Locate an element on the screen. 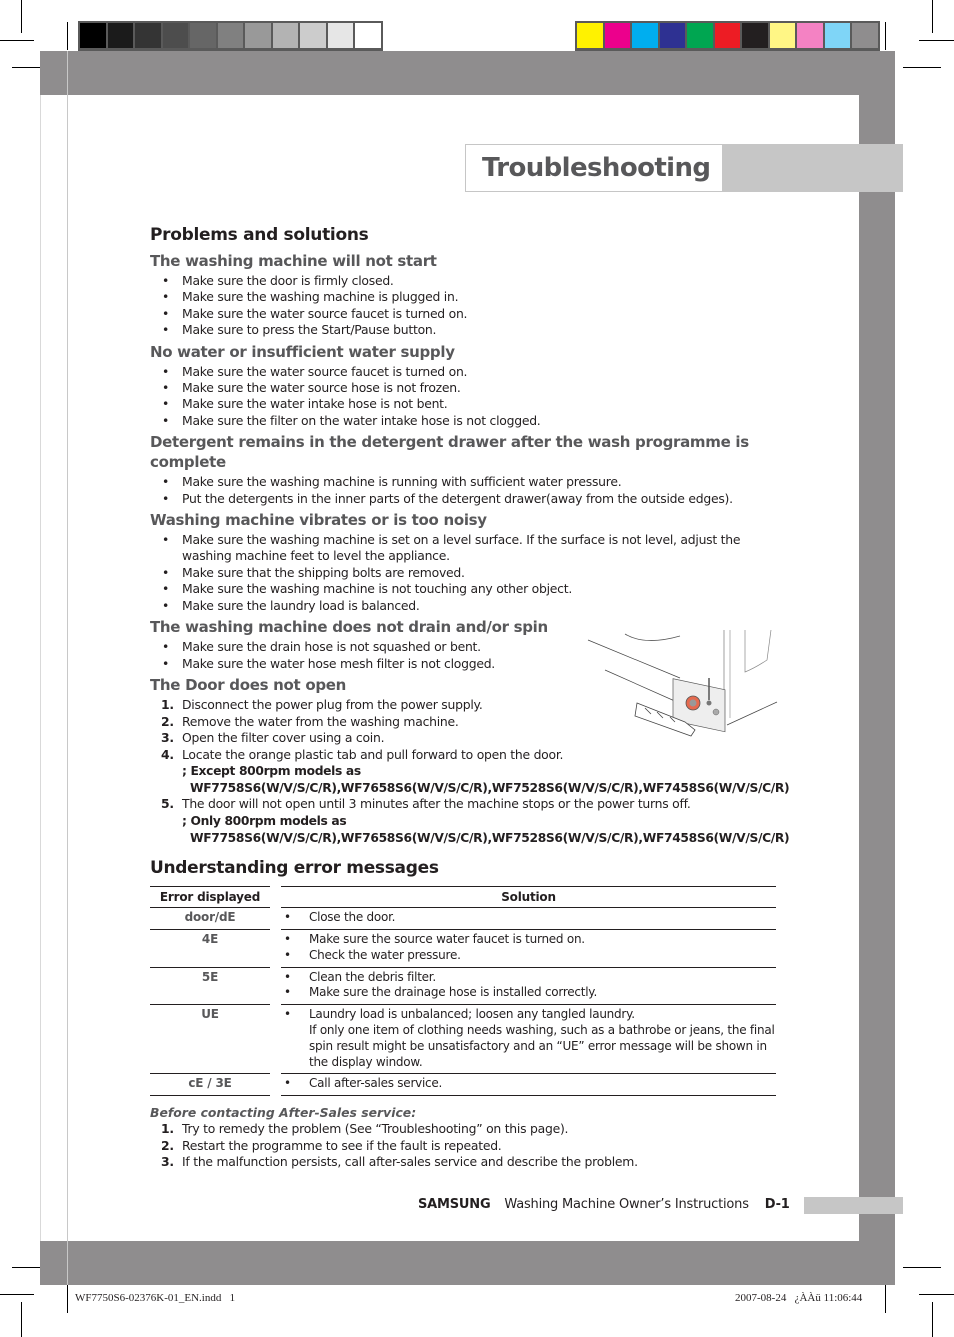 This screenshot has height=1337, width=954. col-header-solution: Solution is located at coordinates (528, 897).